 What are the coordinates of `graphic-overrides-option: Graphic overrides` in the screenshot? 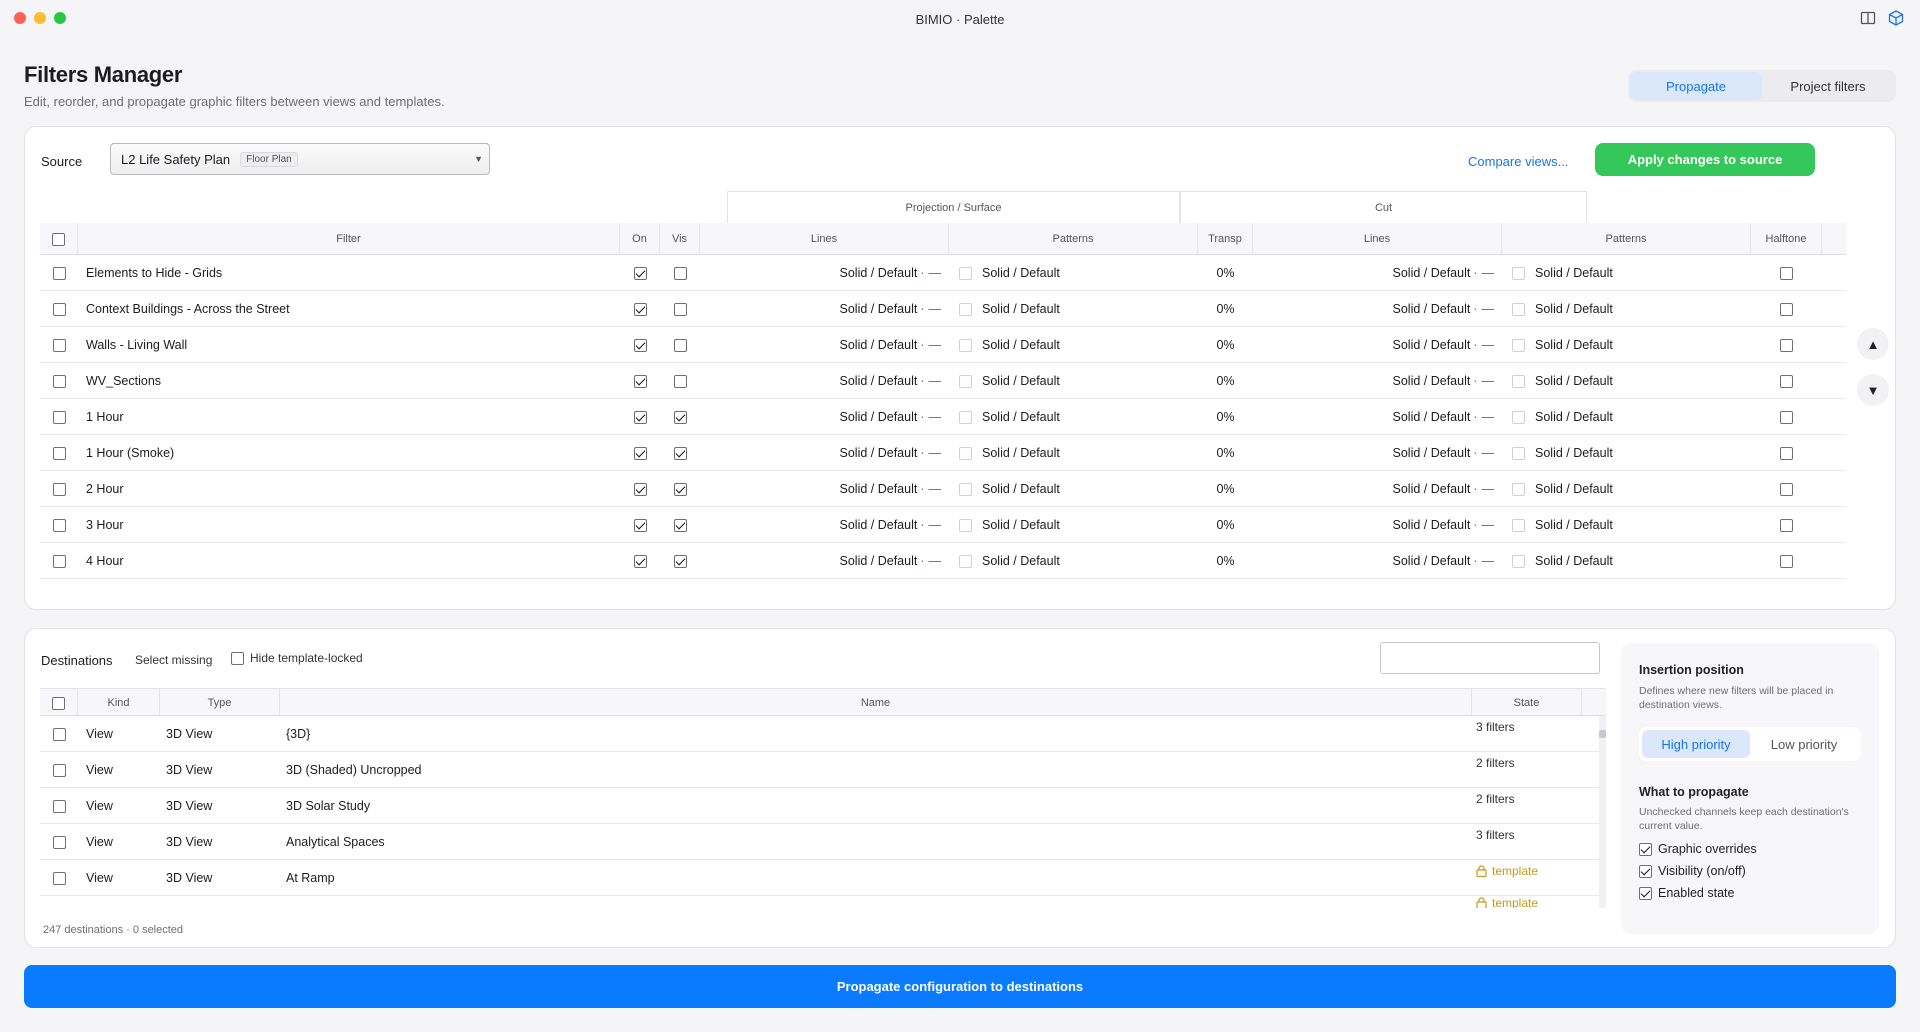 It's located at (1698, 849).